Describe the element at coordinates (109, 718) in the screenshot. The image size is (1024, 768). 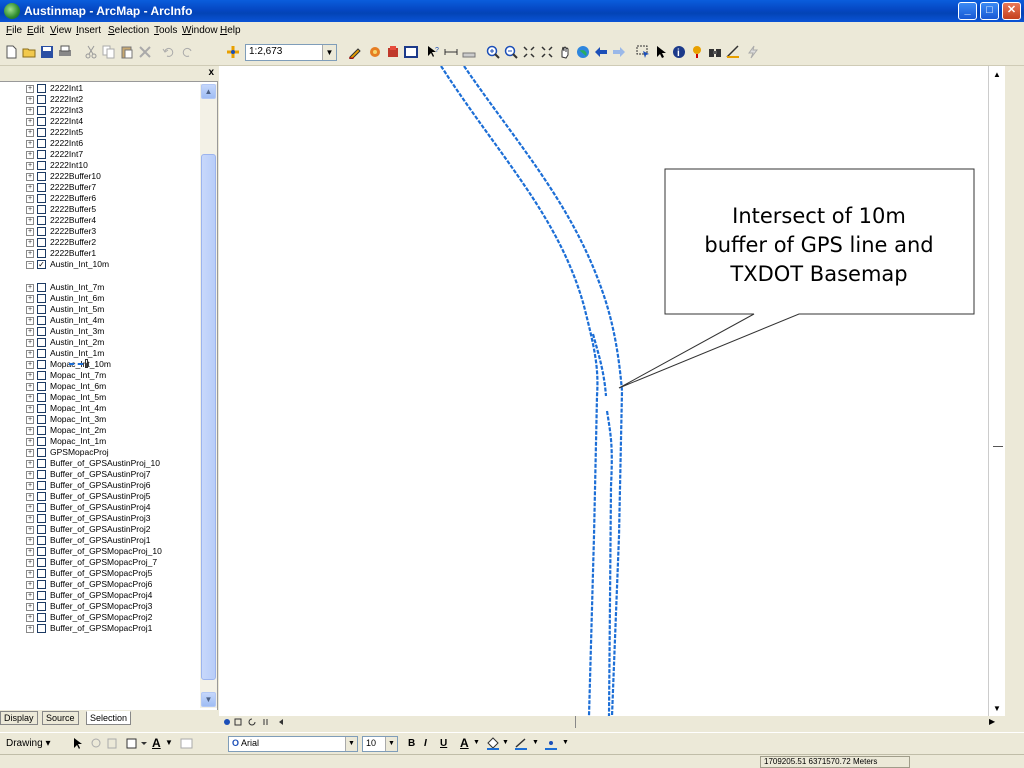
I see `tab-selection: Selection` at that location.